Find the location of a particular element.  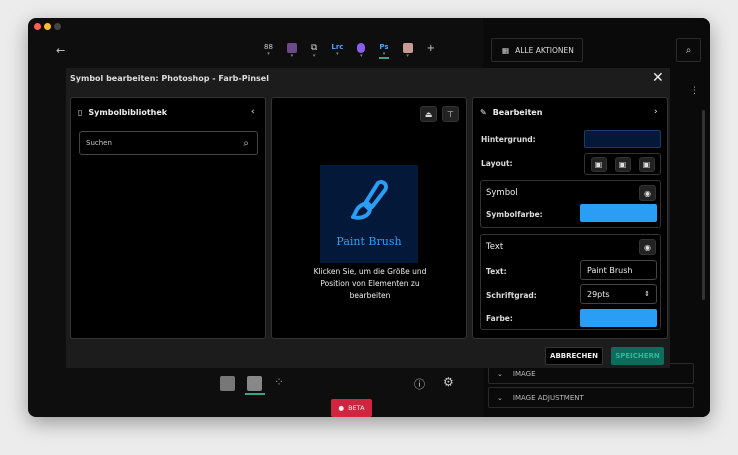

icon-preview: Paint Brush is located at coordinates (369, 214).